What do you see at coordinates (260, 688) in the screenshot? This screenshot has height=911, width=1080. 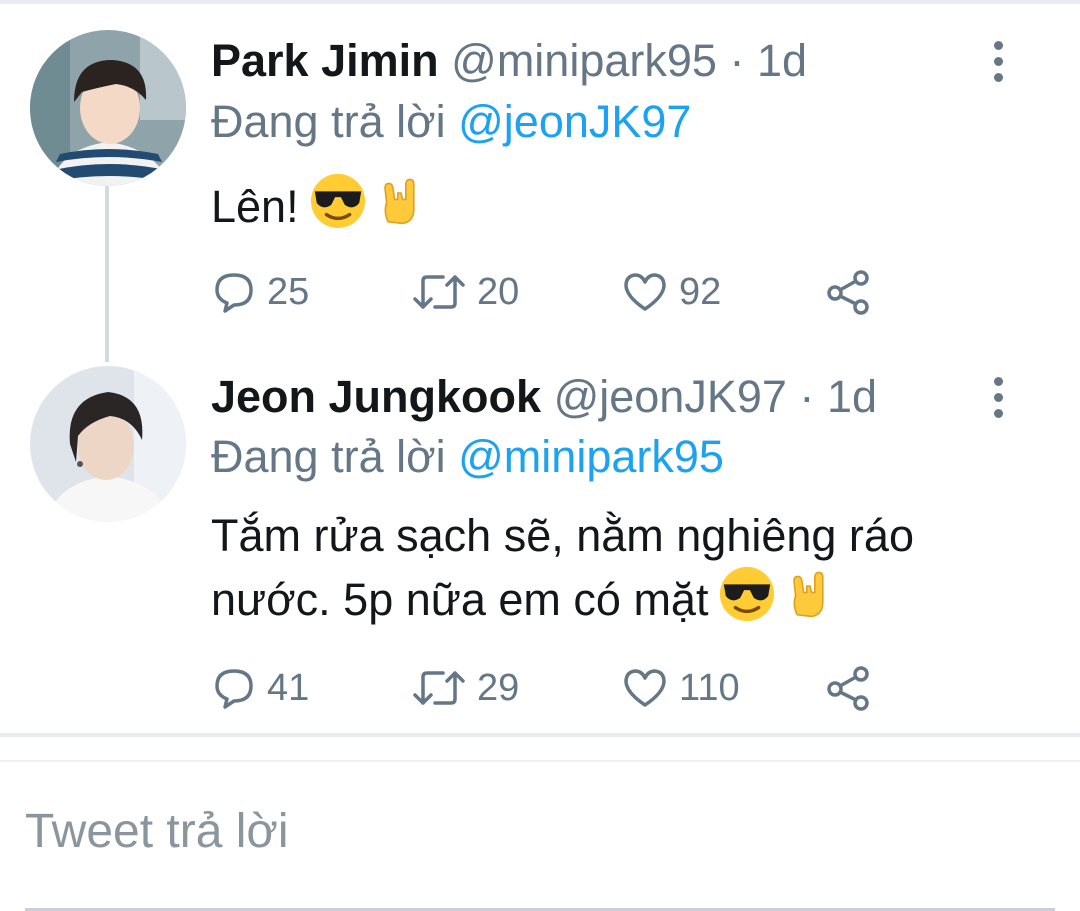 I see `reply-action: 41` at bounding box center [260, 688].